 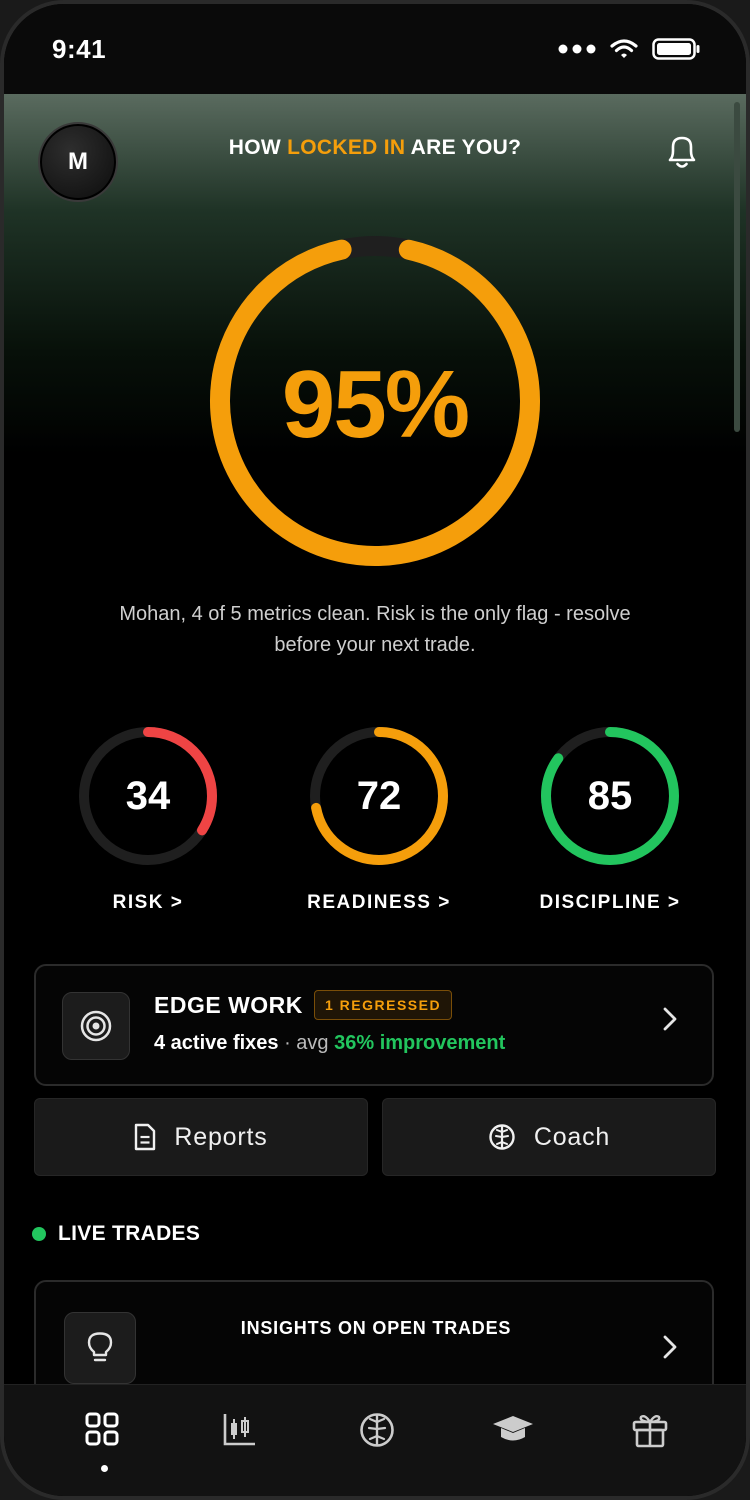 I want to click on metric-readiness: 72 READINESS >, so click(x=379, y=819).